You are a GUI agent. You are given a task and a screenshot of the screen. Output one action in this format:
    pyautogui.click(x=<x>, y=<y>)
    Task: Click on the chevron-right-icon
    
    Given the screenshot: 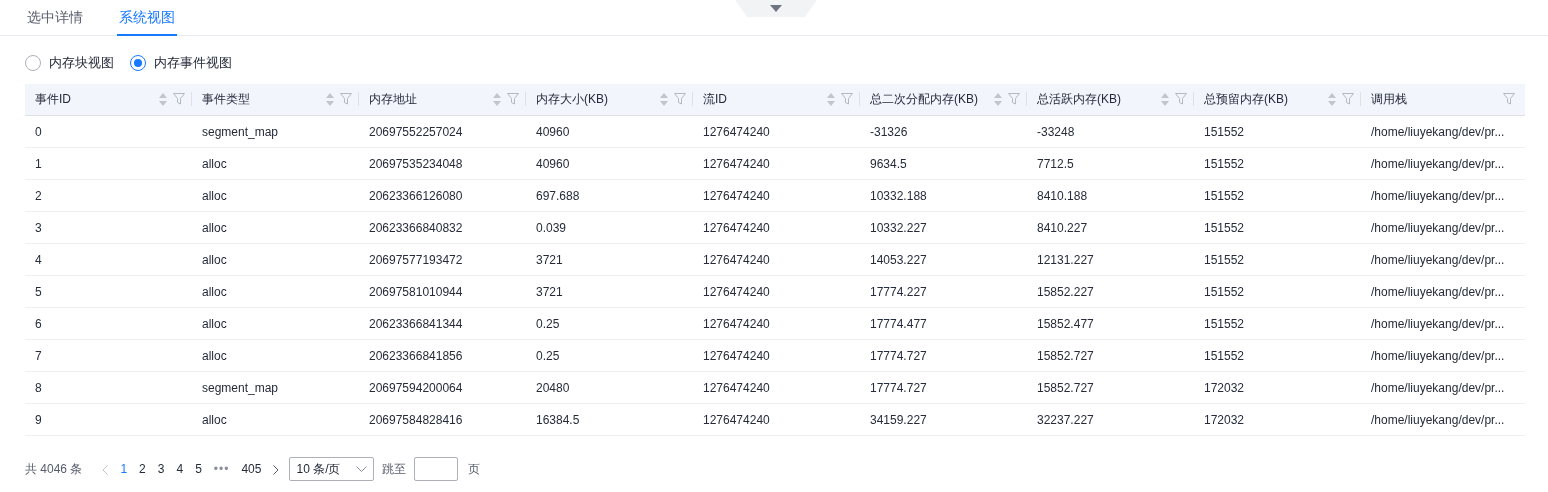 What is the action you would take?
    pyautogui.click(x=276, y=469)
    